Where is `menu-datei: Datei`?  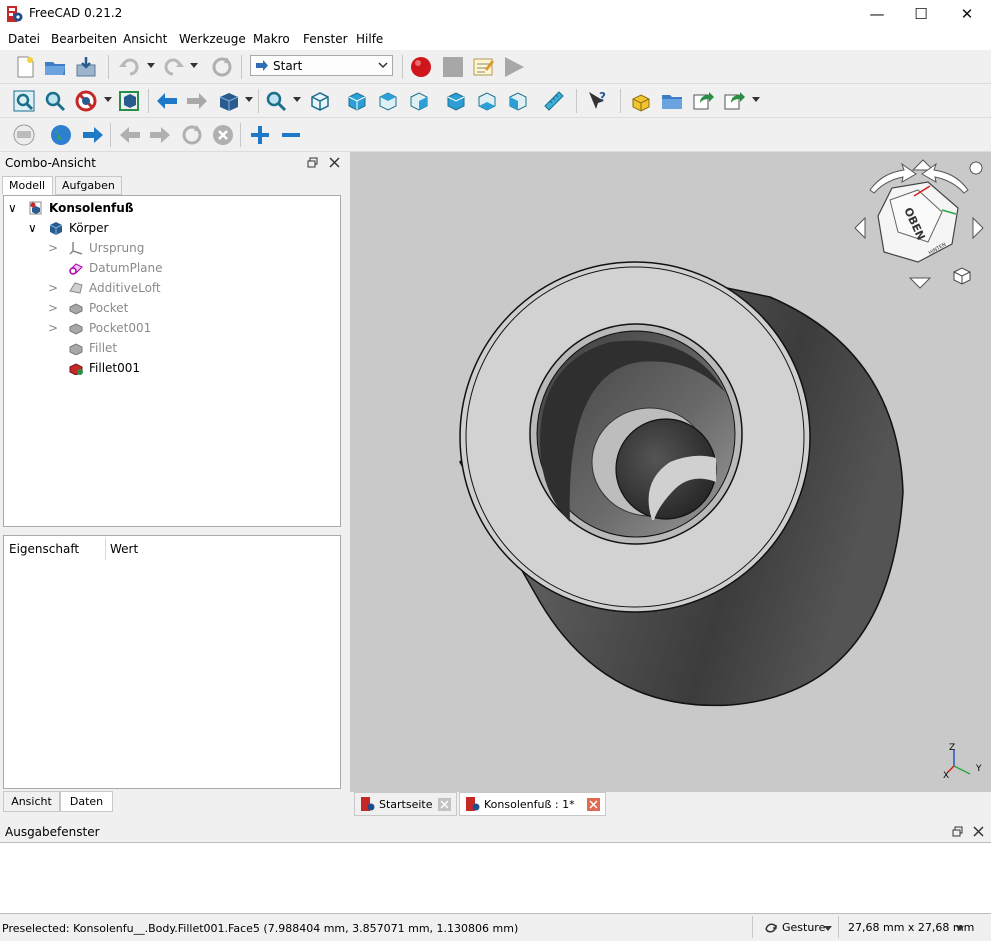
menu-datei: Datei is located at coordinates (24, 39).